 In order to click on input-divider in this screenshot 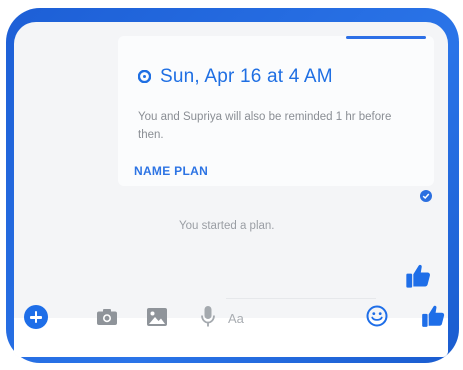, I will do `click(301, 298)`.